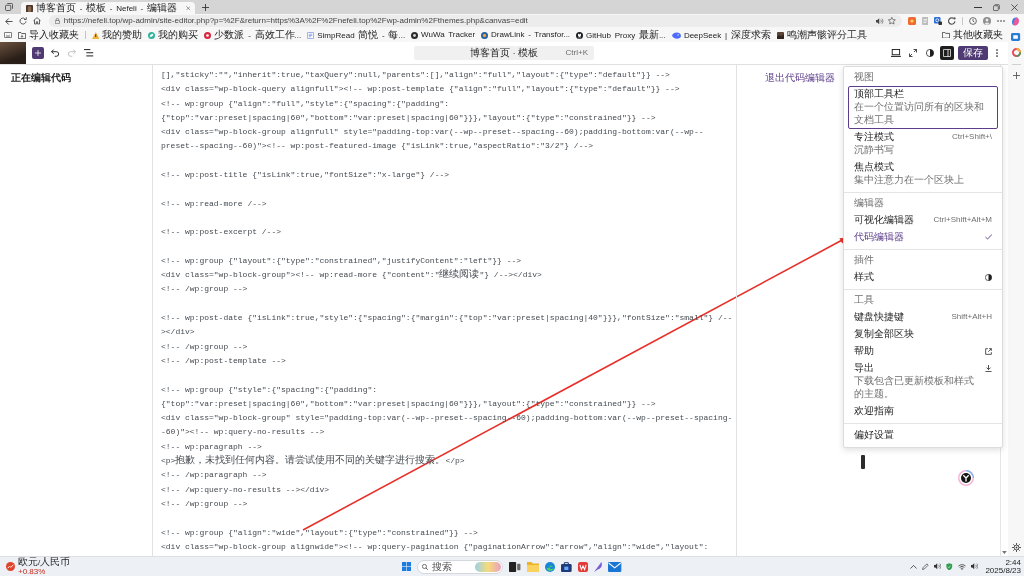 Image resolution: width=1024 pixels, height=576 pixels. What do you see at coordinates (988, 368) in the screenshot?
I see `download-icon` at bounding box center [988, 368].